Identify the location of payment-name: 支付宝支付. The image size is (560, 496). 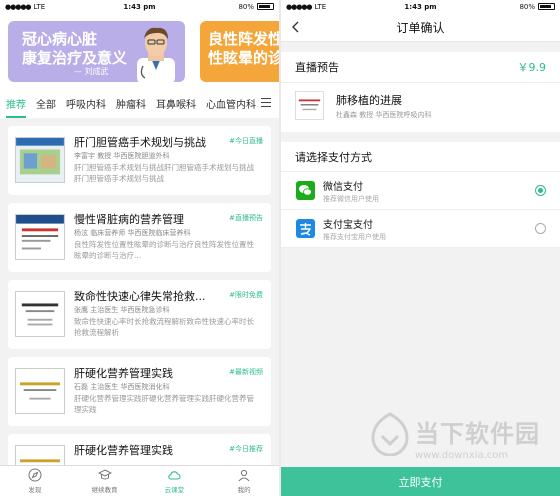
(348, 225).